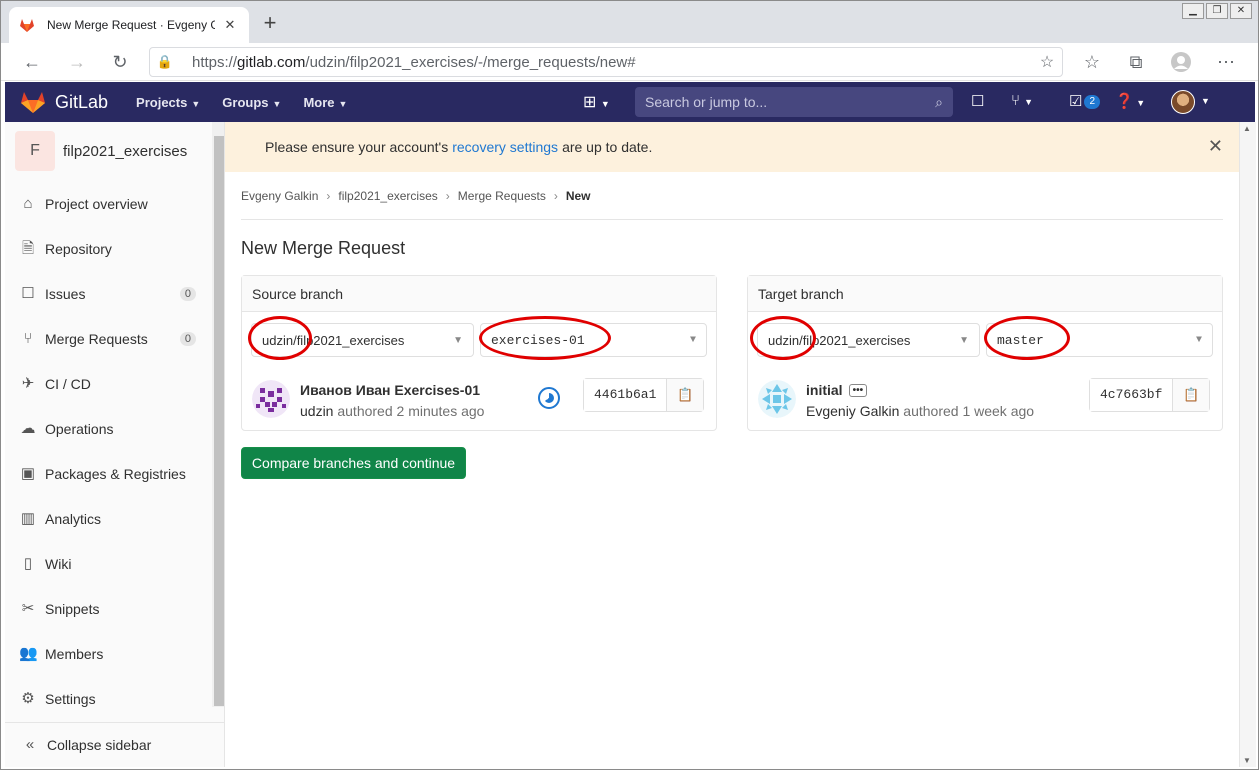  I want to click on sidebar-item-operations: ☁ Operations, so click(107, 429).